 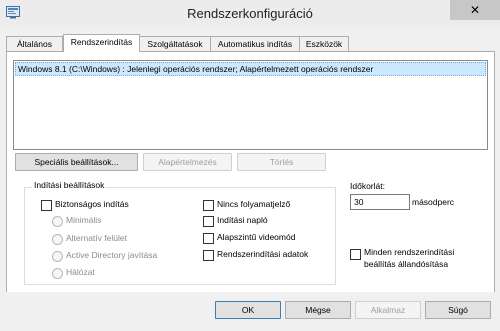 What do you see at coordinates (242, 220) in the screenshot?
I see `boot-log-label: Indítási napló` at bounding box center [242, 220].